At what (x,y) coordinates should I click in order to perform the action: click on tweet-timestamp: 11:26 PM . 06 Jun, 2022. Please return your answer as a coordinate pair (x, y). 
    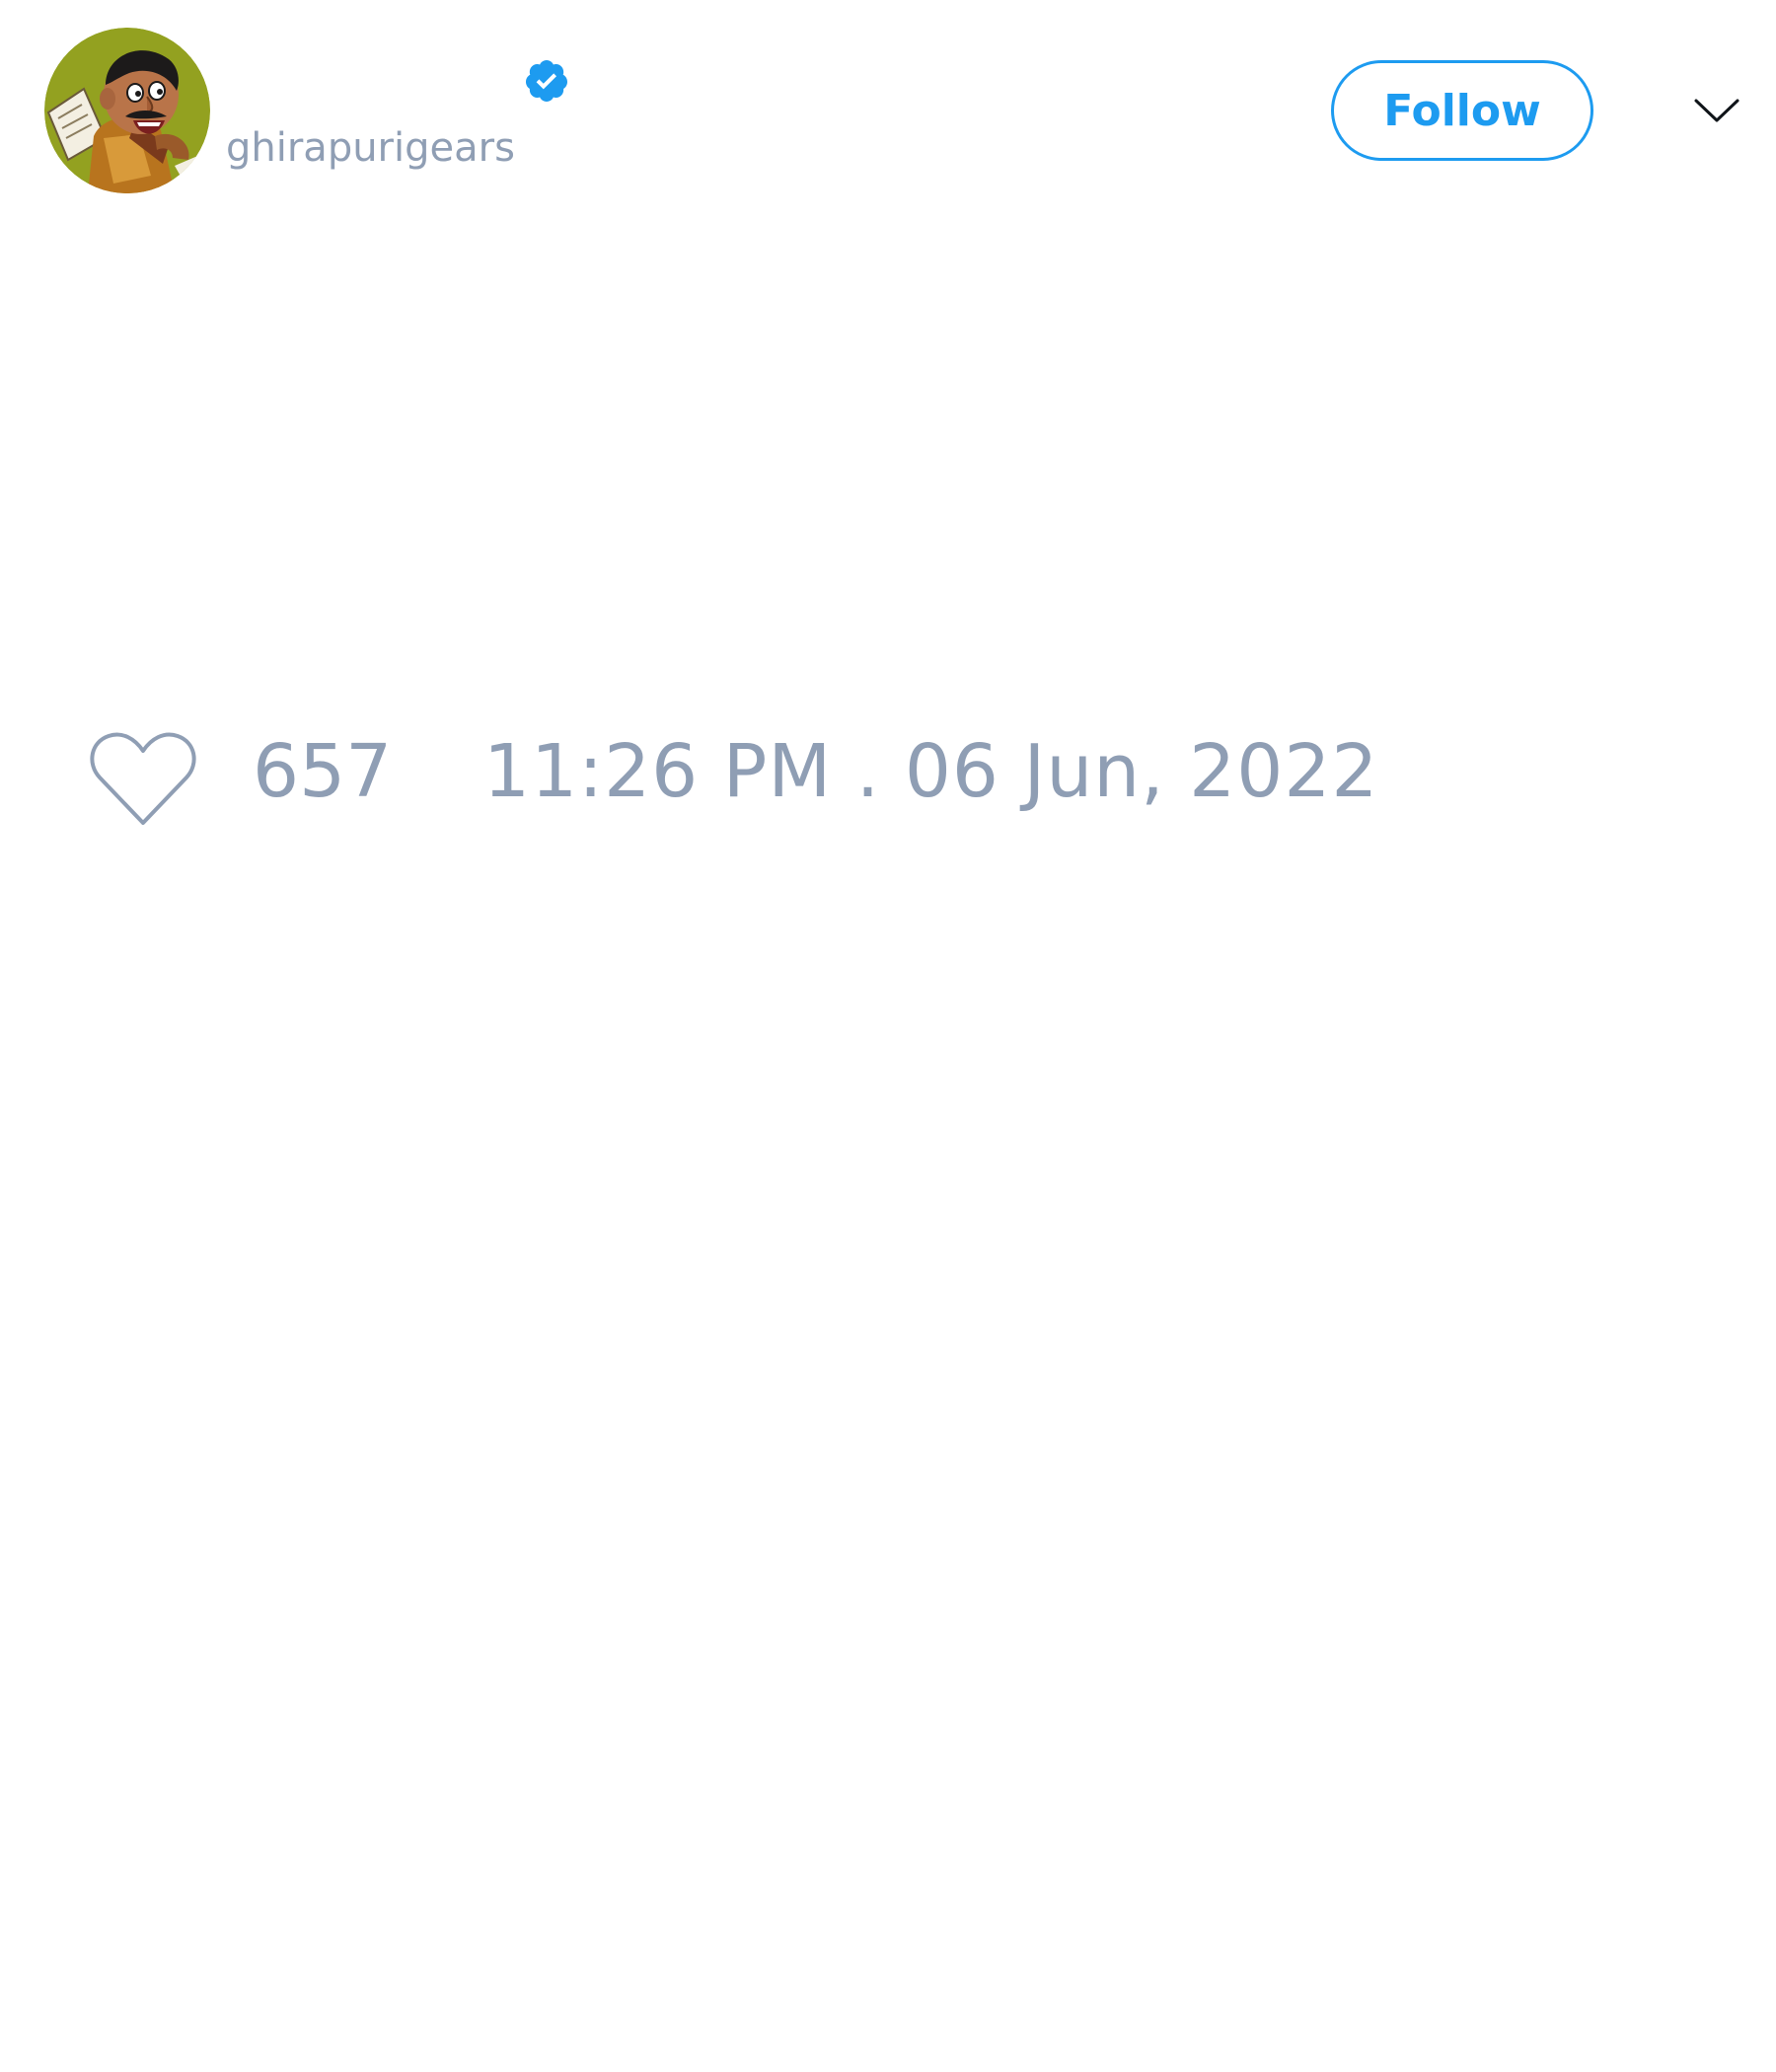
    Looking at the image, I should click on (931, 772).